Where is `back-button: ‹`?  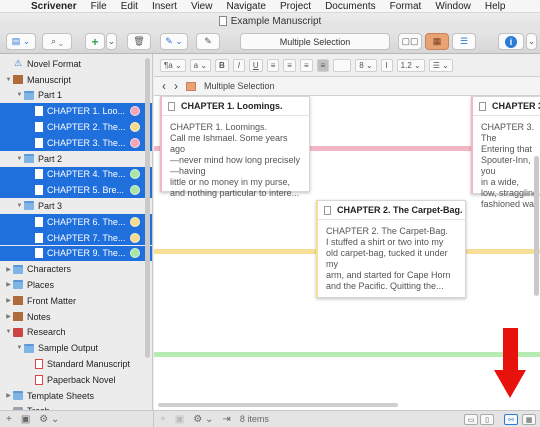
back-button: ‹ is located at coordinates (164, 86).